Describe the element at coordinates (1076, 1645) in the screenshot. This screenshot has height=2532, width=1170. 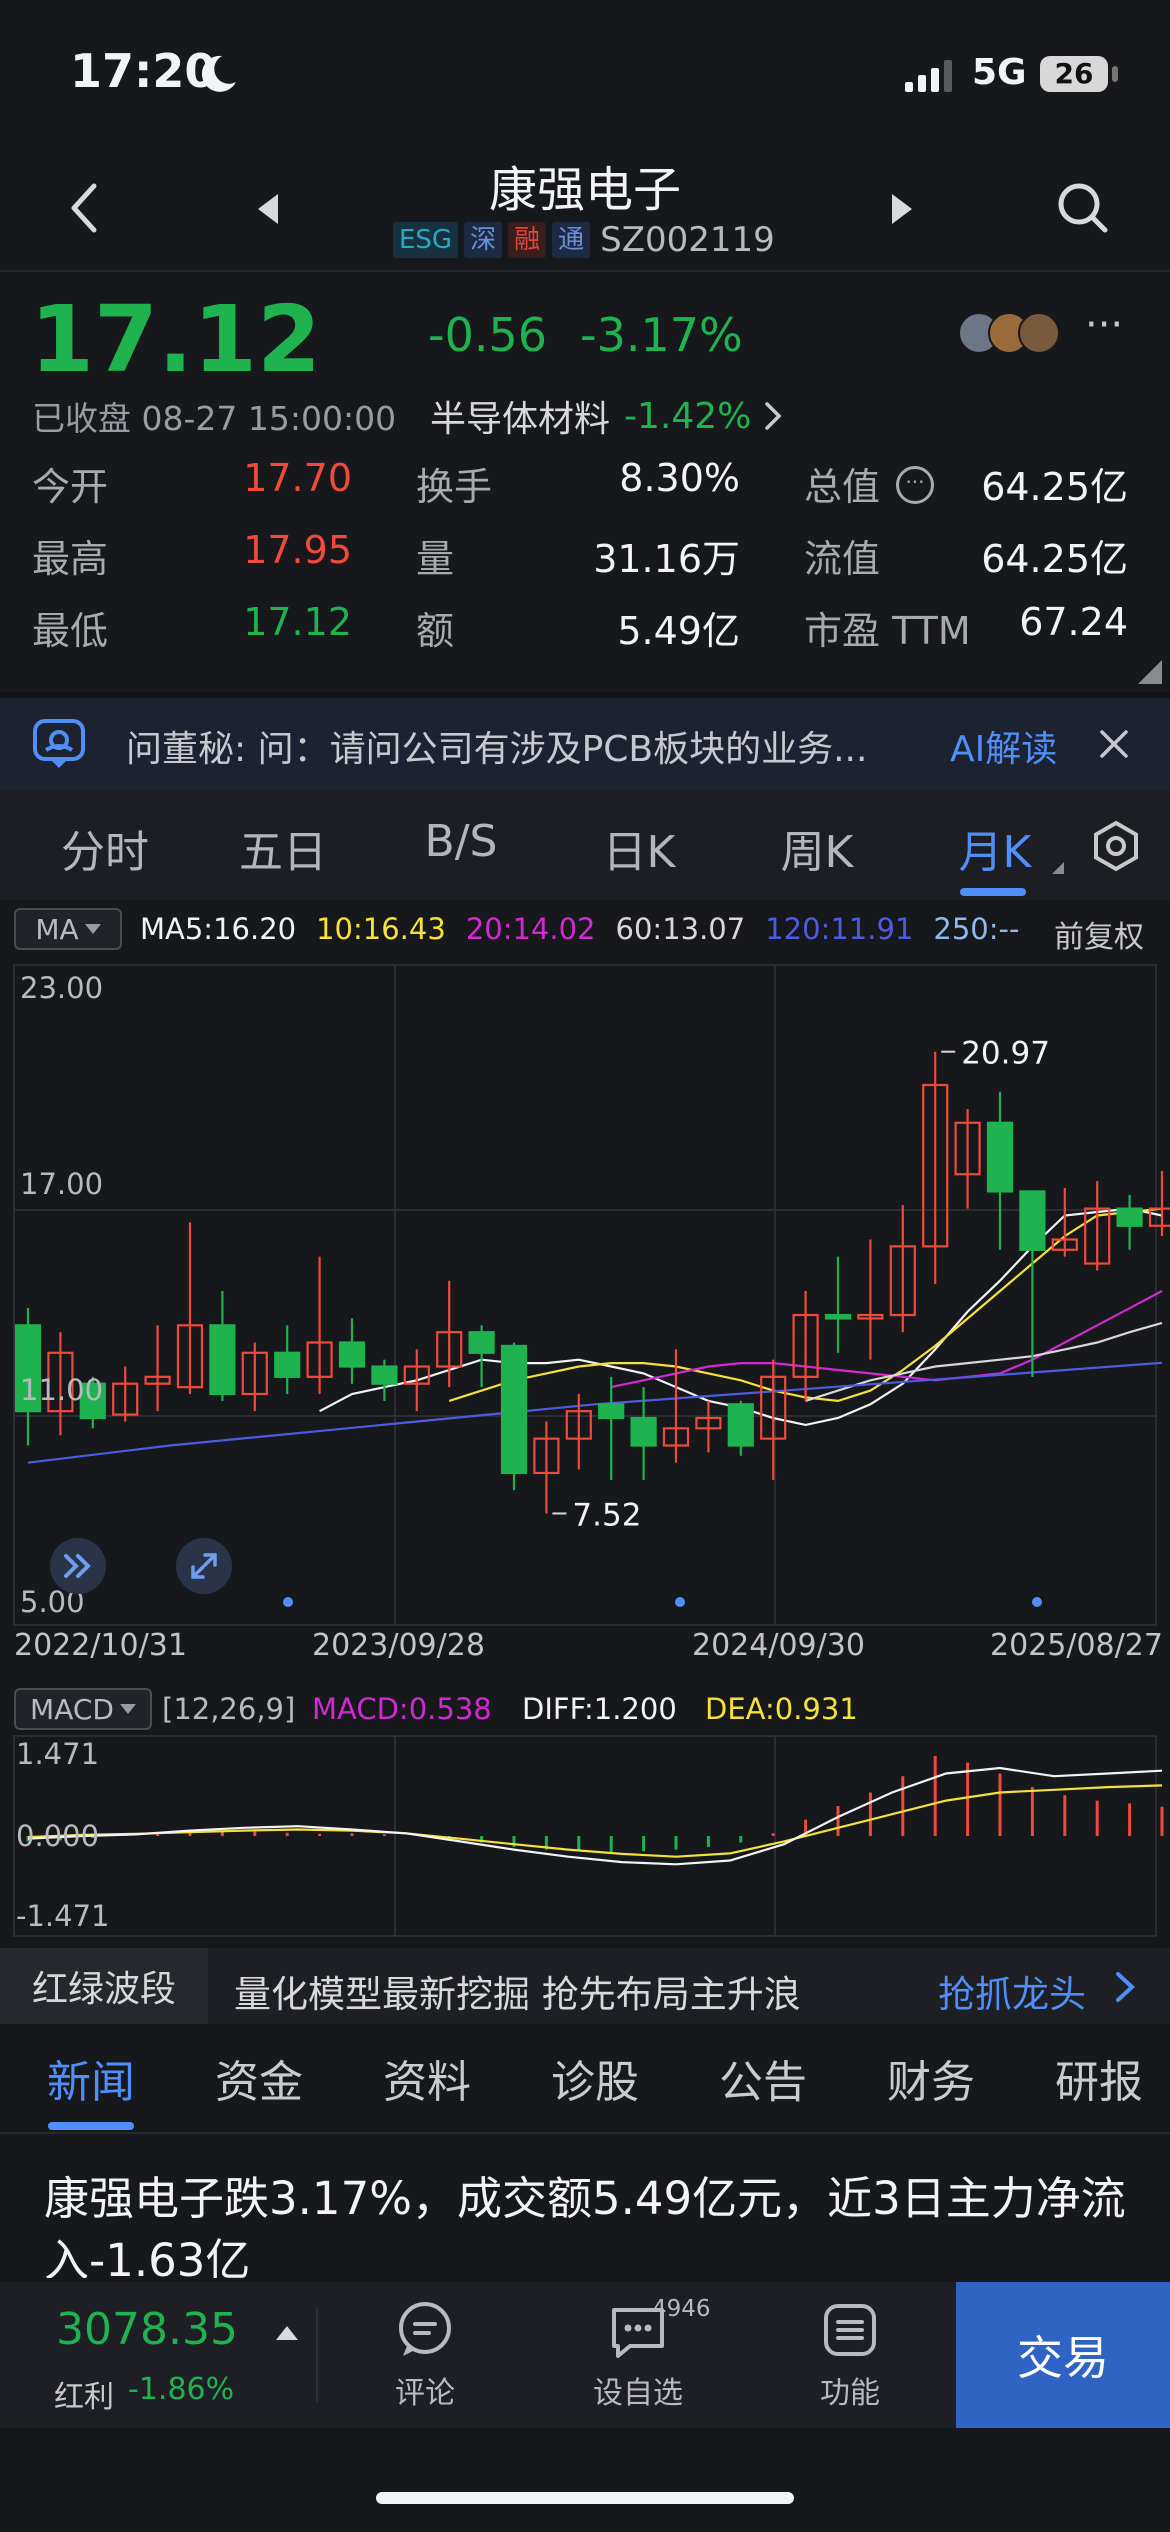
I see `x-tick-label: 2025/08/27` at that location.